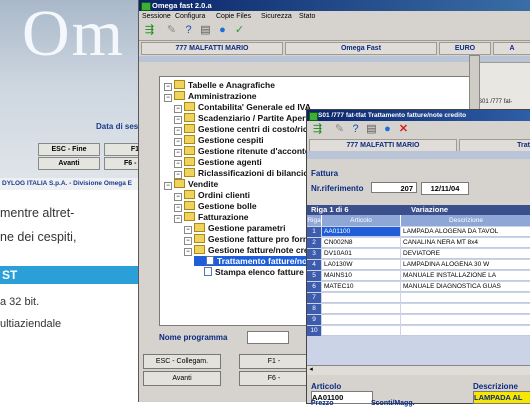 This screenshot has width=530, height=407. I want to click on tree-item: Trattamento fatture/note, so click(255, 261).